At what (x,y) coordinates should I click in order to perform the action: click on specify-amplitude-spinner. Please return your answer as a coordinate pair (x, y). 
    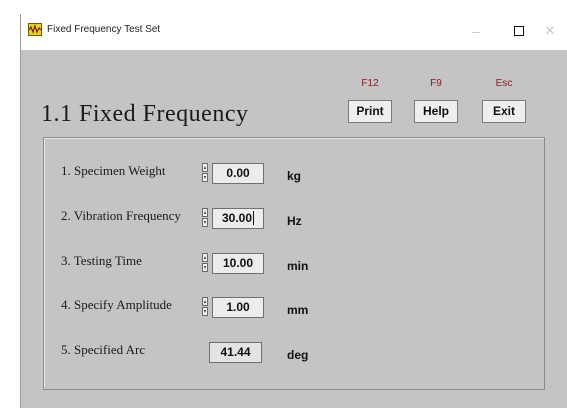
    Looking at the image, I should click on (205, 307).